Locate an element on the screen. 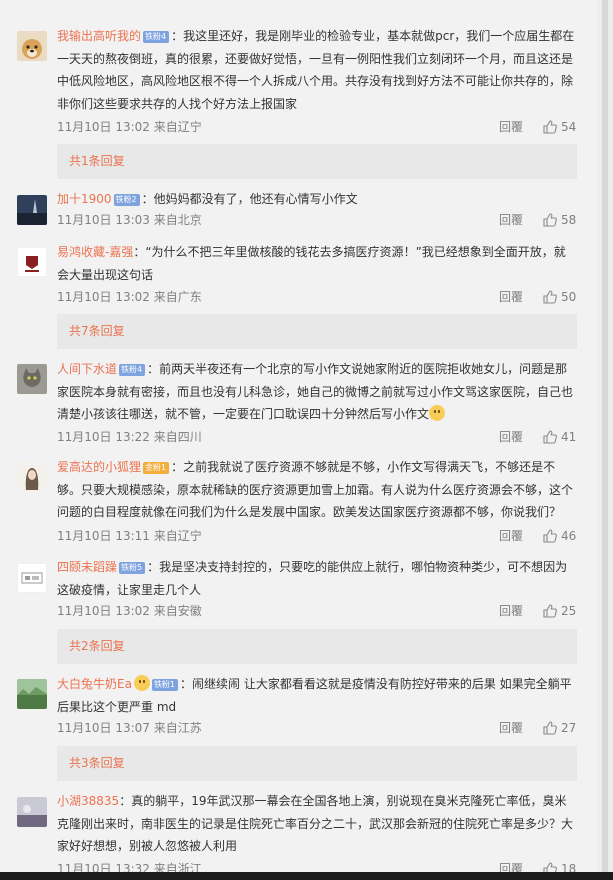 This screenshot has width=613, height=880. comment-username: 小湖38835 is located at coordinates (88, 801).